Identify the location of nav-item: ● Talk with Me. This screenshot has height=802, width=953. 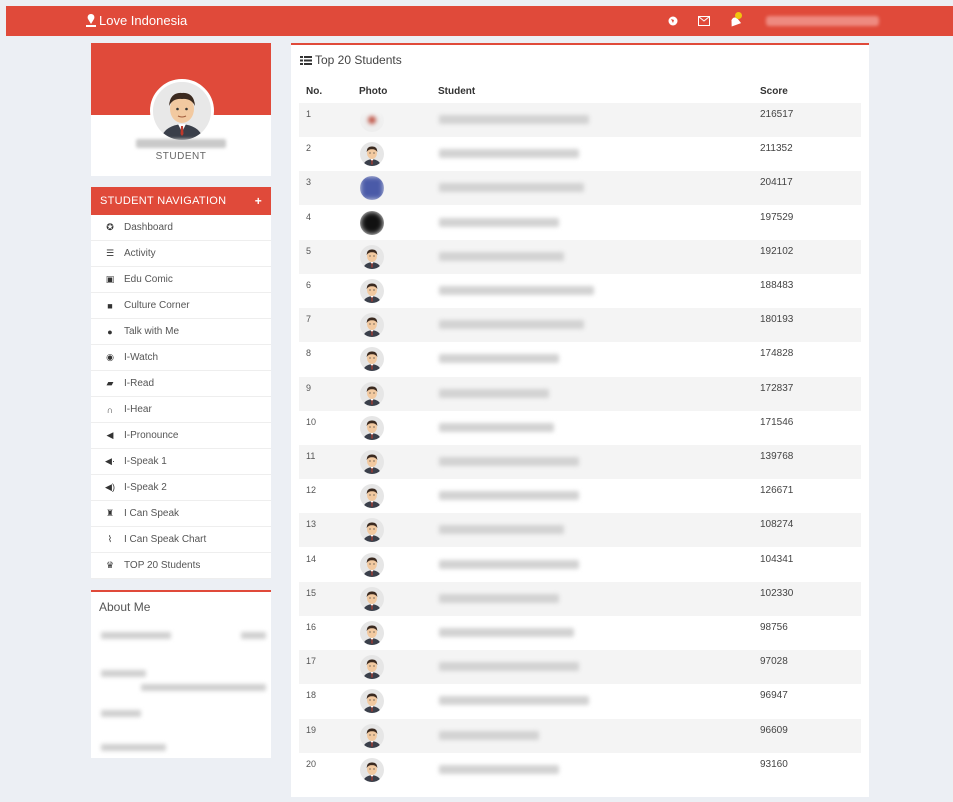
(181, 332).